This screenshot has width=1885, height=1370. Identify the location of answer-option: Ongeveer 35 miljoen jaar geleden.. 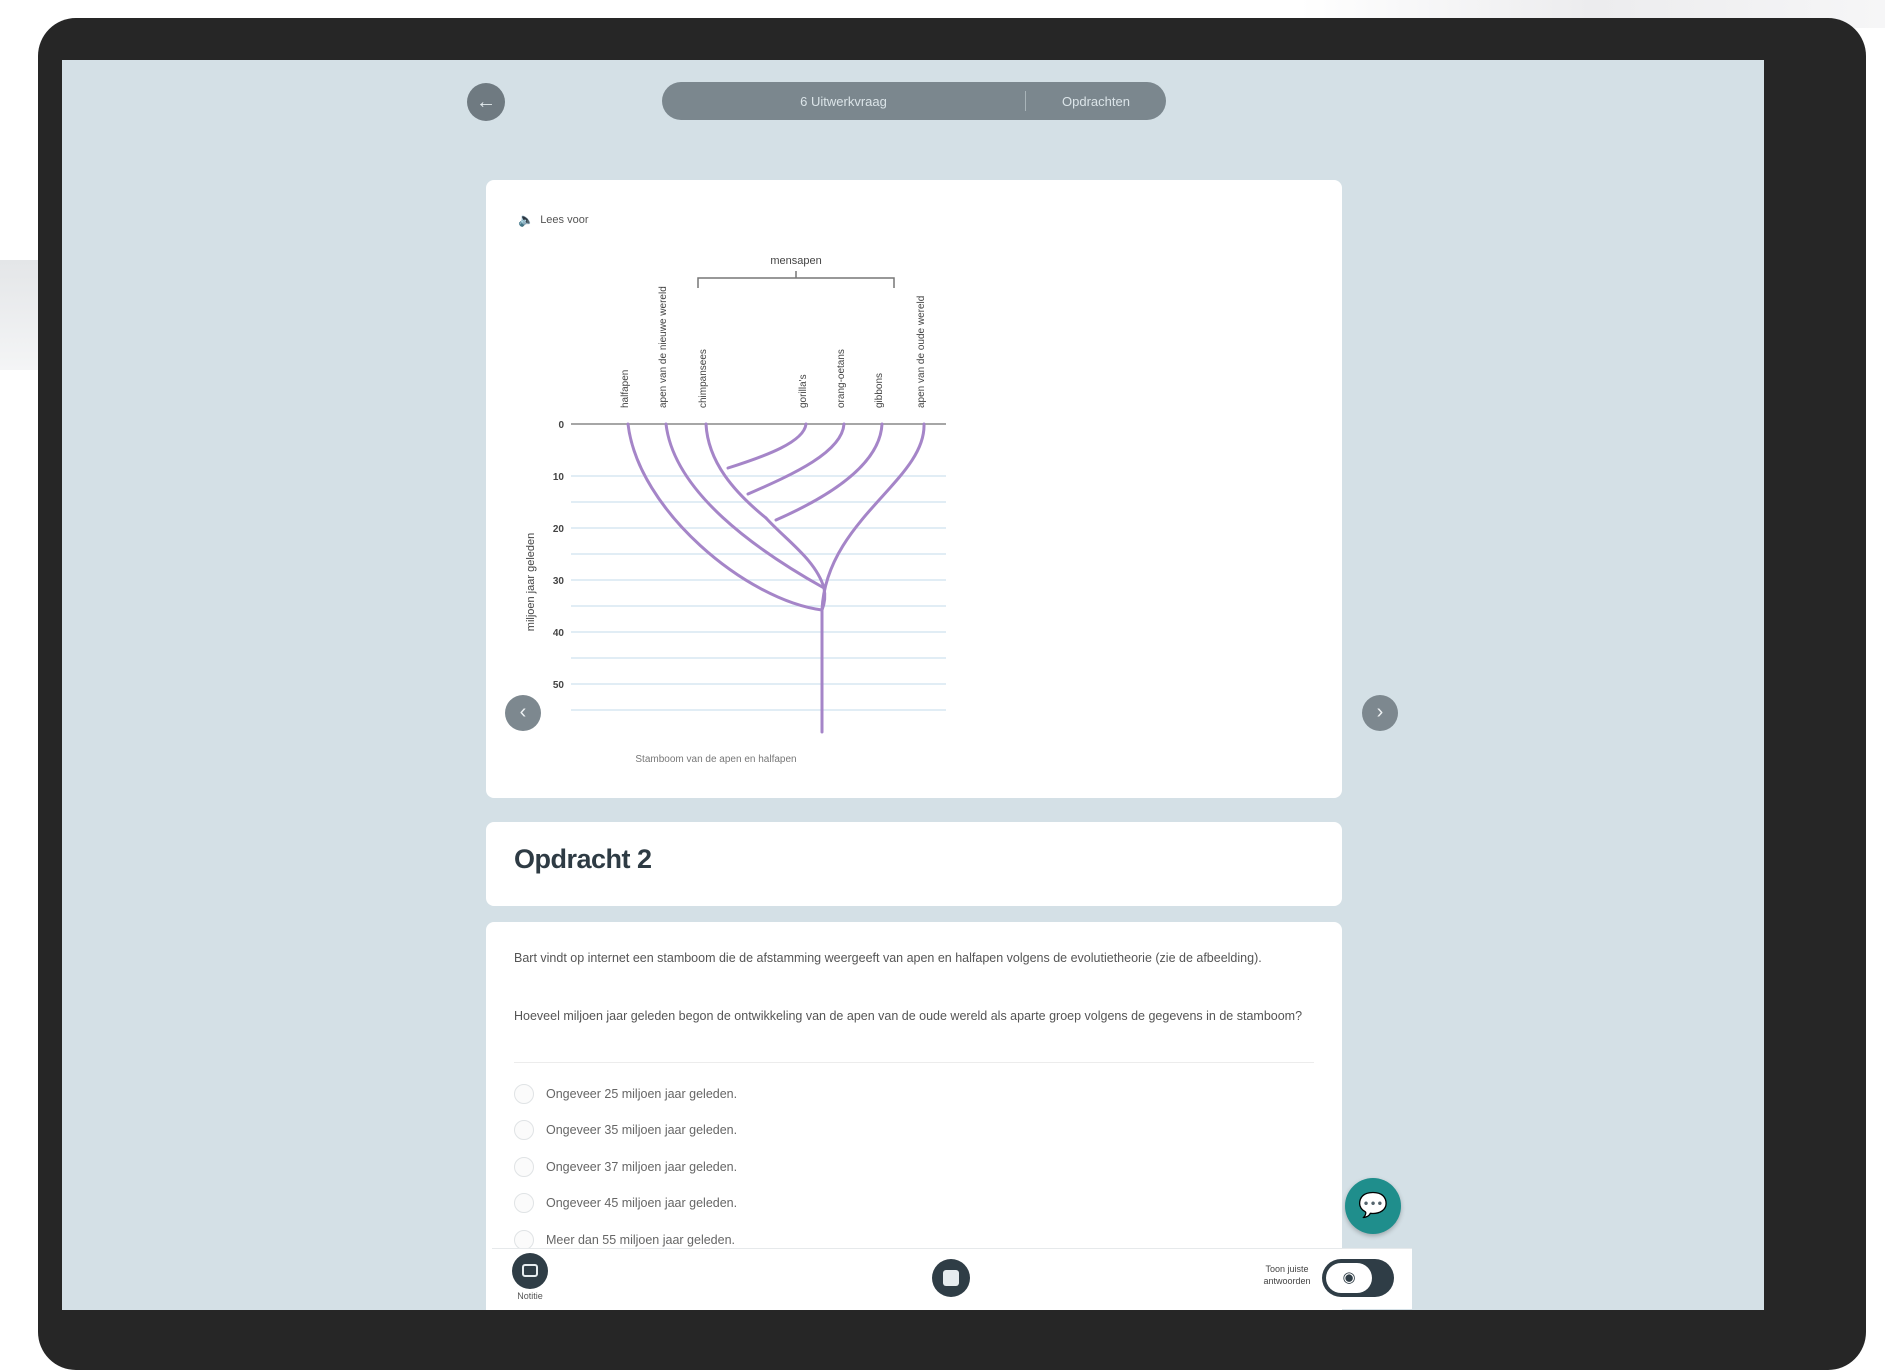
(625, 1130).